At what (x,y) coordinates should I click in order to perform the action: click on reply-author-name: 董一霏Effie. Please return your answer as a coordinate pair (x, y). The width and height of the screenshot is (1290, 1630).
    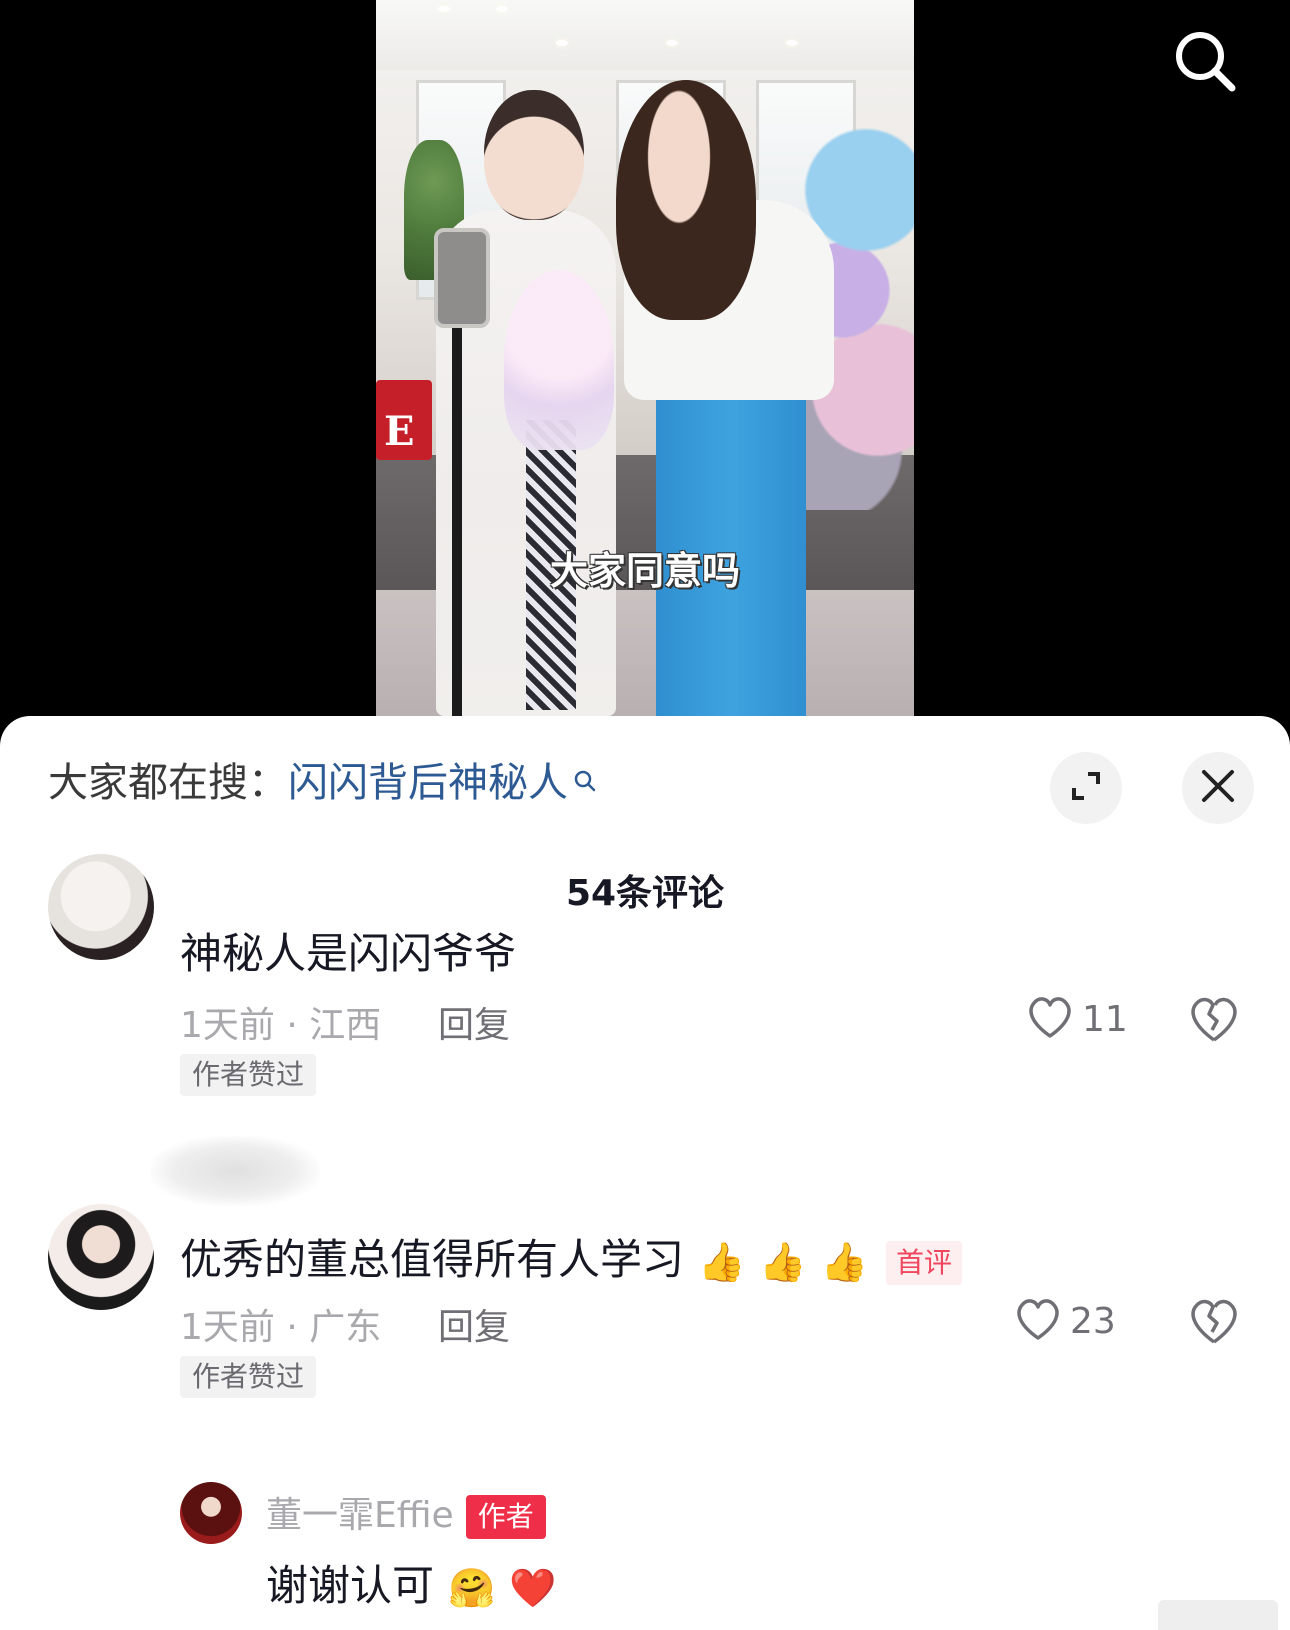
    Looking at the image, I should click on (360, 1515).